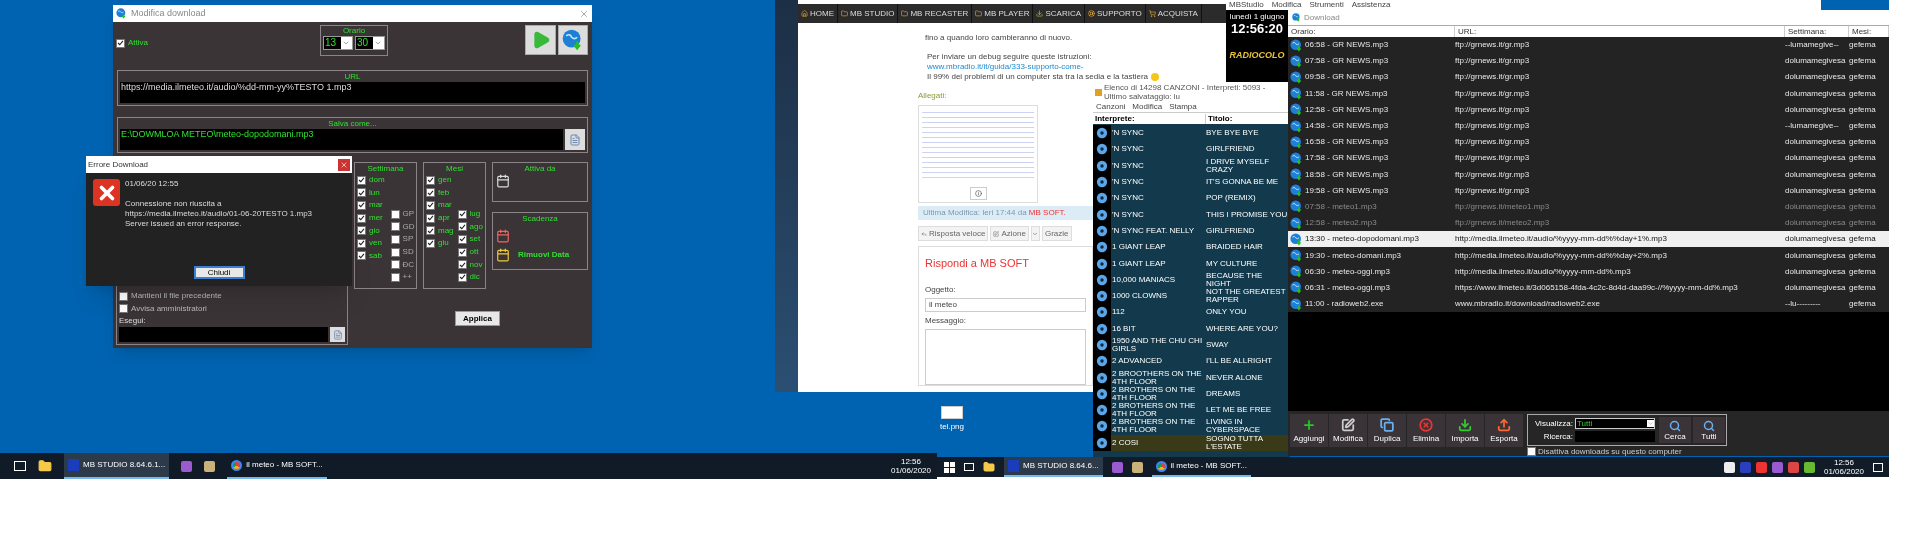 The image size is (1920, 540). Describe the element at coordinates (868, 13) in the screenshot. I see `nav-link: MB STUDIO` at that location.